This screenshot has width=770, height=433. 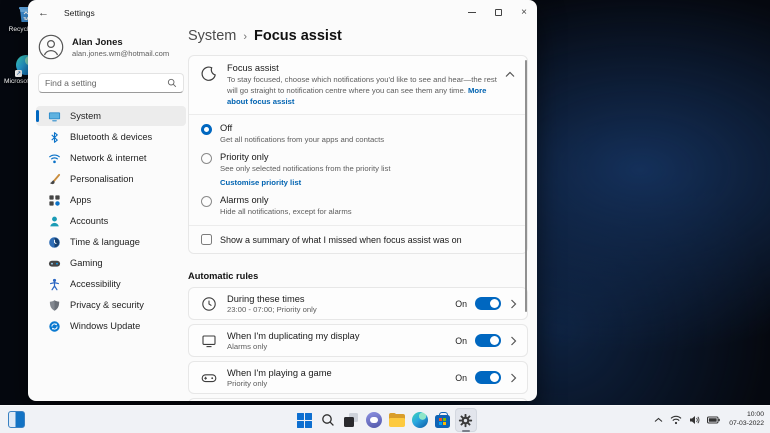 I want to click on scrollbar, so click(x=526, y=186).